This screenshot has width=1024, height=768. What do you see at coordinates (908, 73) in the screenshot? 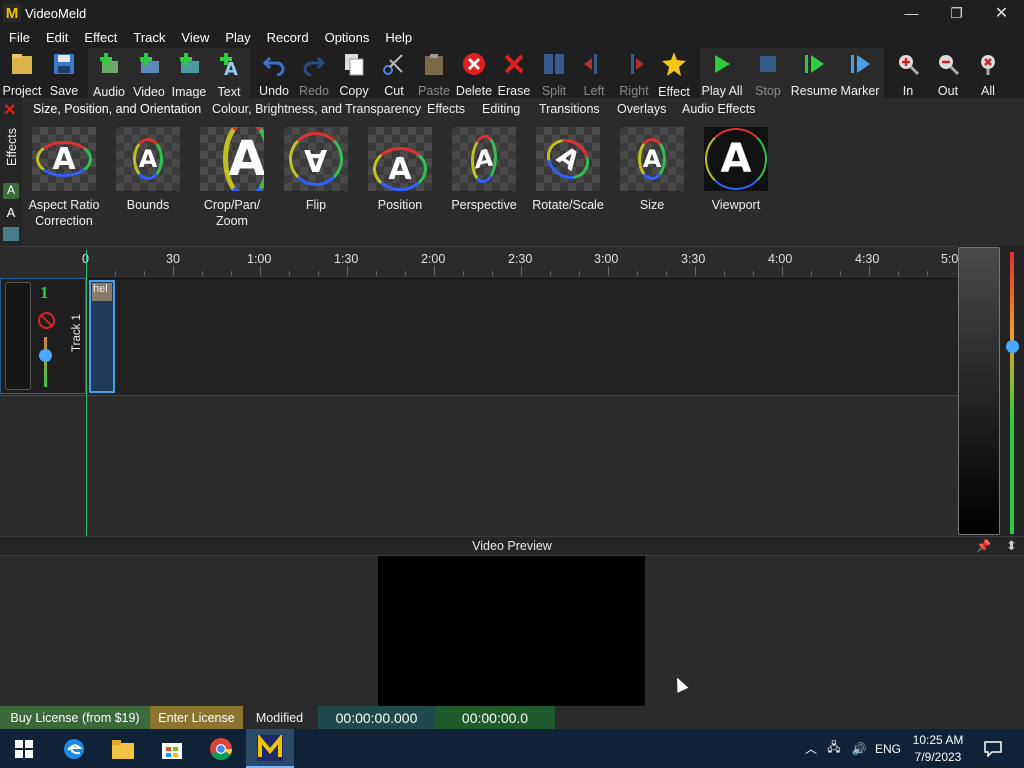
I see `zoom-in-button: In` at bounding box center [908, 73].